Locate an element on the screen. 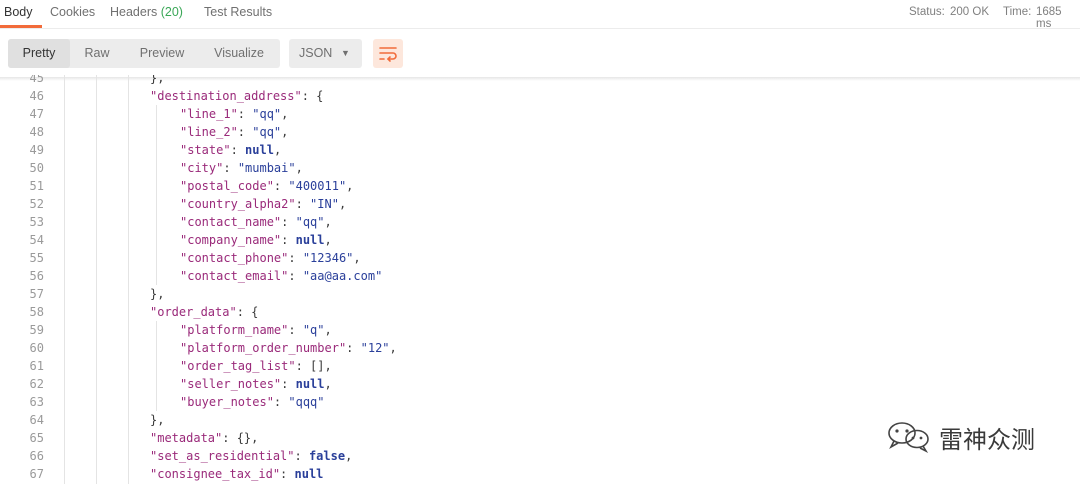  status-value: 200 OK is located at coordinates (969, 12).